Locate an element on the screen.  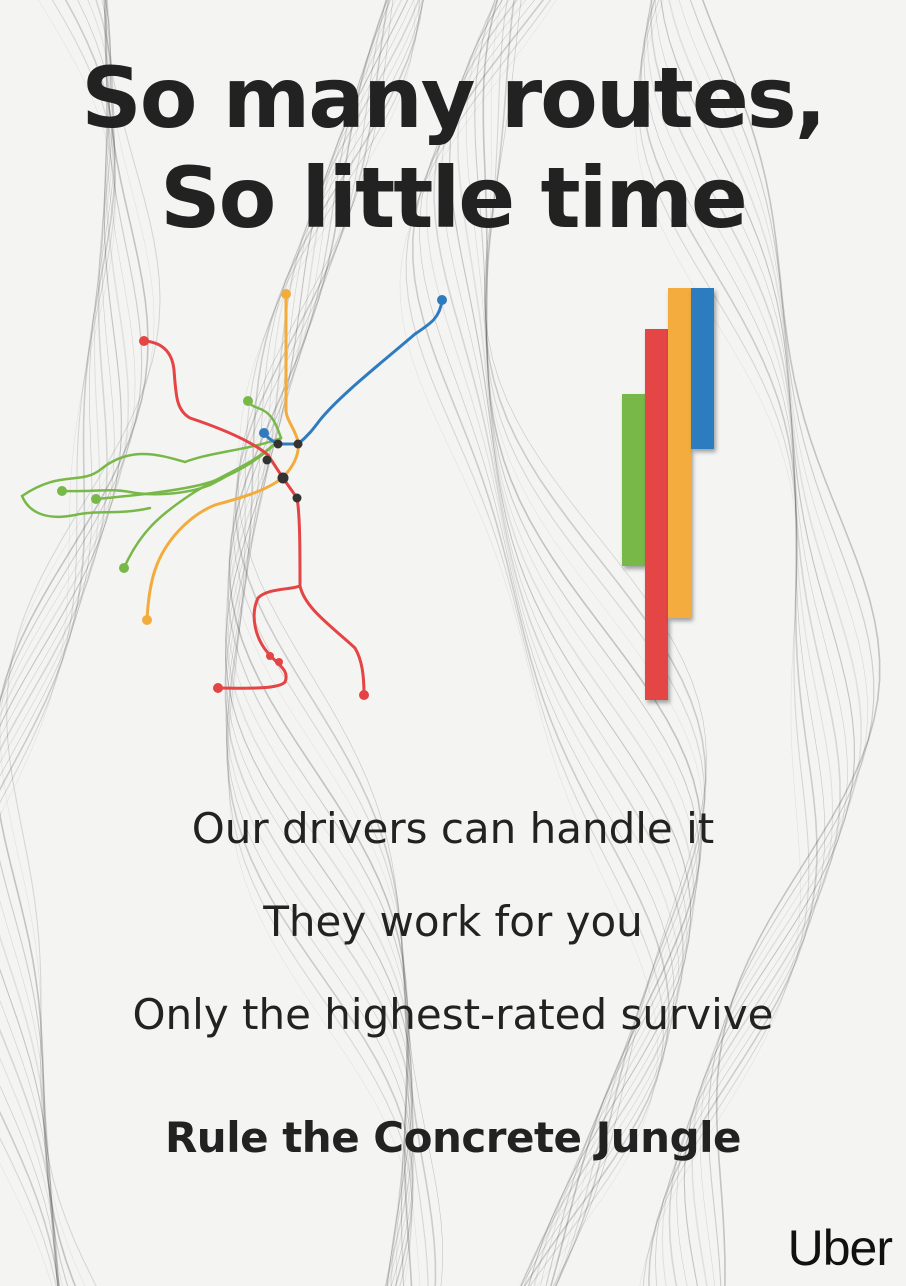
blue-terminal-dot-west is located at coordinates (264, 433).